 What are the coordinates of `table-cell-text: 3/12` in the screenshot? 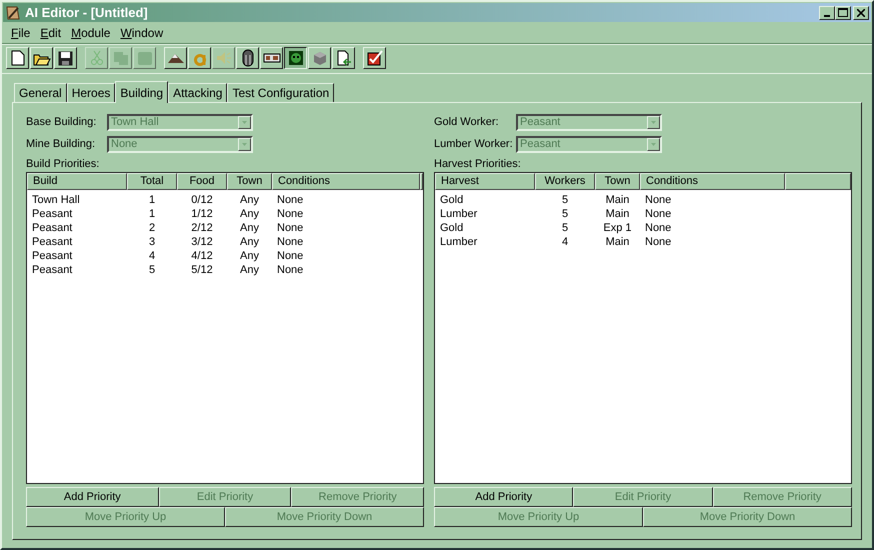 It's located at (202, 243).